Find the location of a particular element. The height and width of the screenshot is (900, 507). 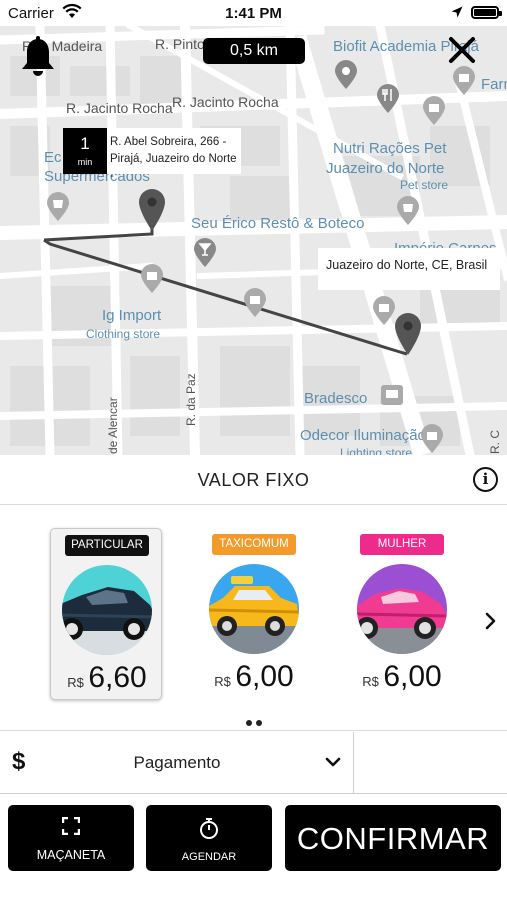

macaneta-button: MAÇANETA is located at coordinates (71, 838).